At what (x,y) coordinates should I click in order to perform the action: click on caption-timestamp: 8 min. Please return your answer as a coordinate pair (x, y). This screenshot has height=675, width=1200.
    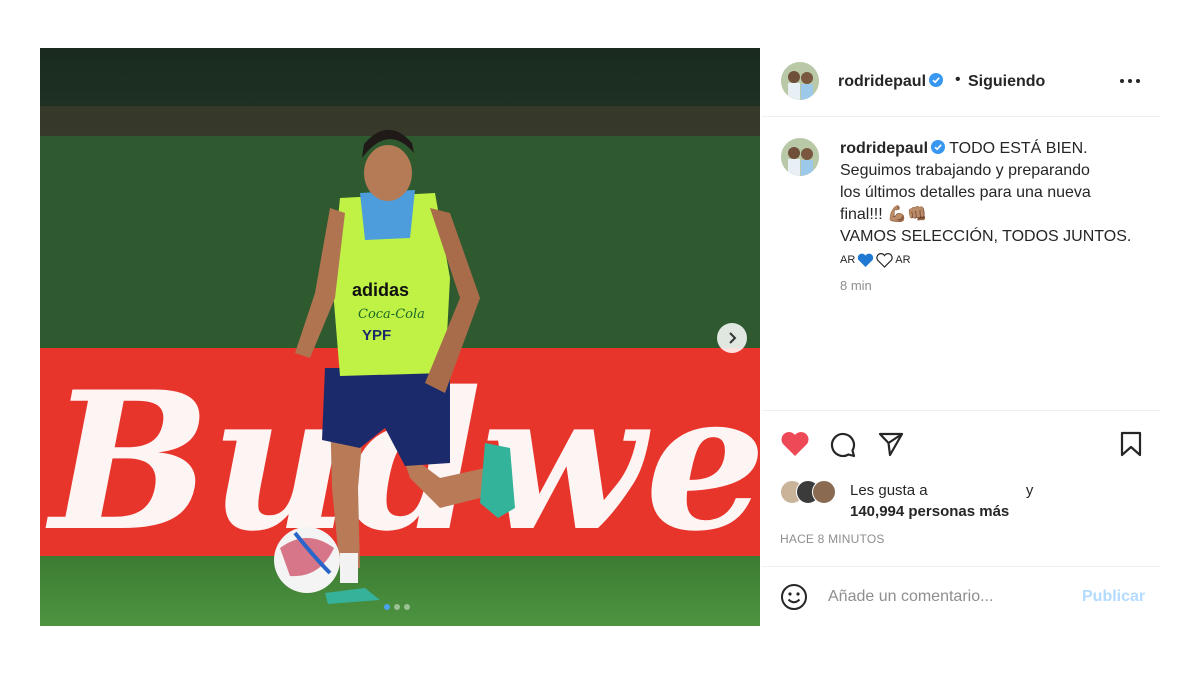
    Looking at the image, I should click on (856, 285).